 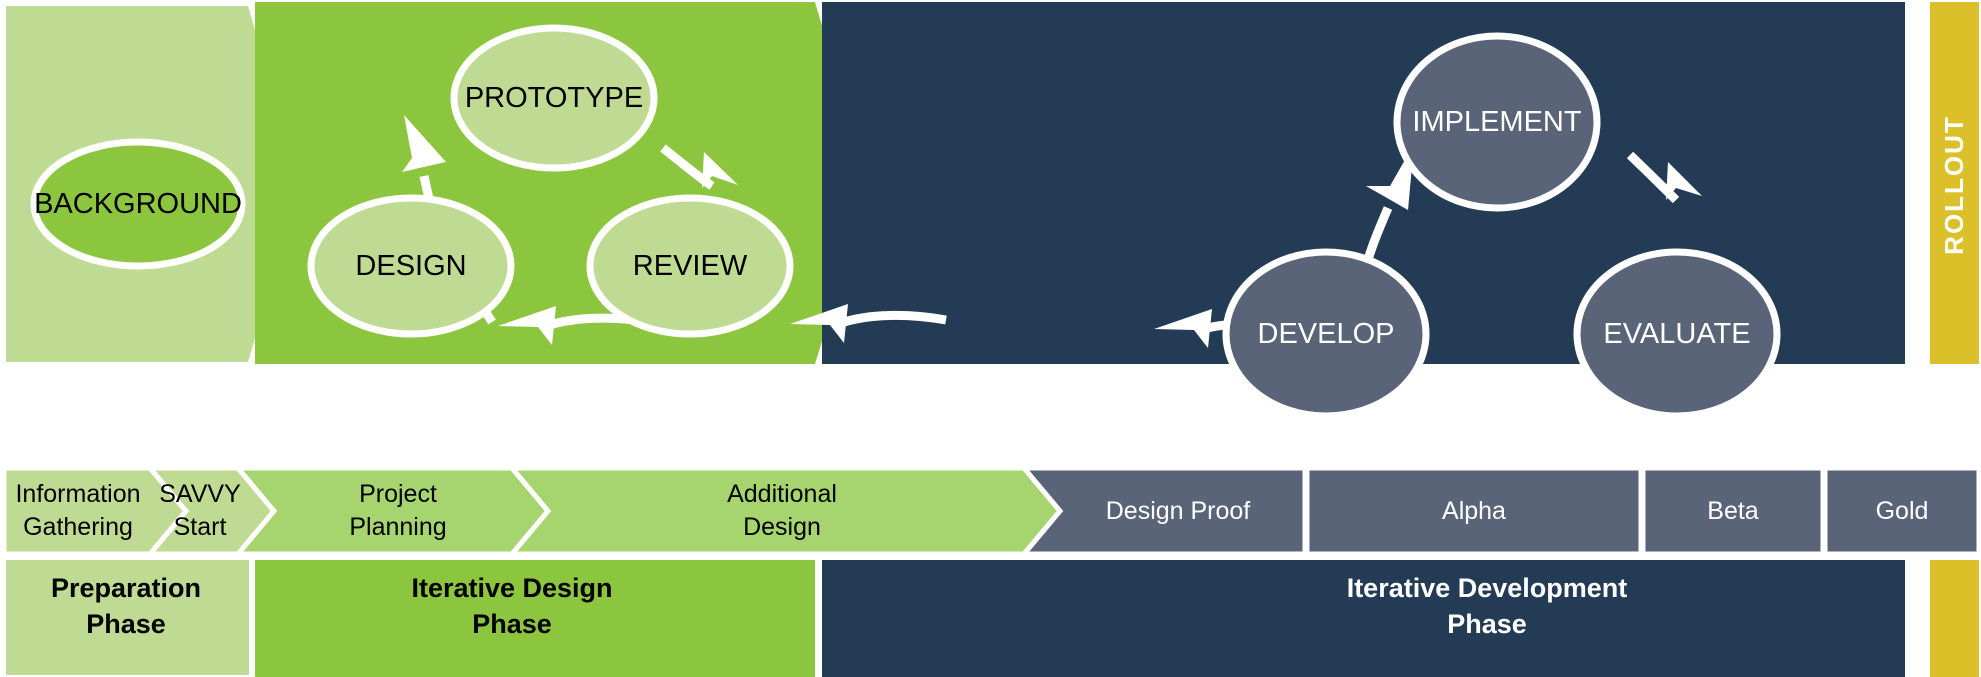 I want to click on stage-beta-label: Beta, so click(x=1733, y=511).